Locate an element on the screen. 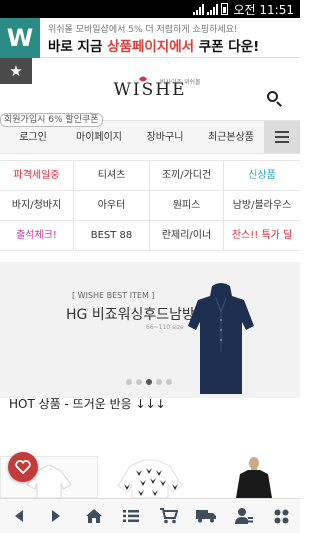 This screenshot has width=320, height=533. category-item: 아우터 is located at coordinates (112, 206).